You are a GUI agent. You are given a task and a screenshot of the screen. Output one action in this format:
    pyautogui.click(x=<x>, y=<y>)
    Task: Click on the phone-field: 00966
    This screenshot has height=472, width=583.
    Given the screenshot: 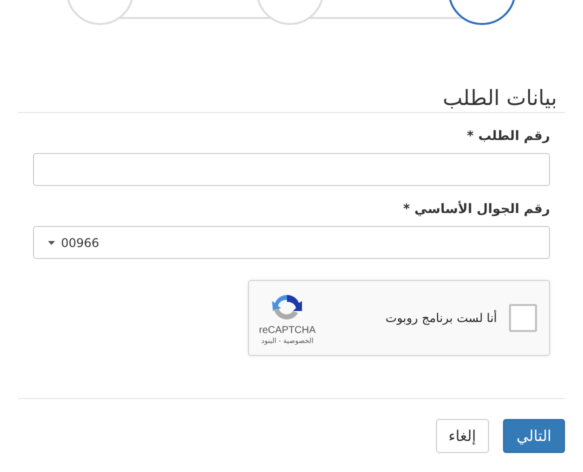 What is the action you would take?
    pyautogui.click(x=291, y=242)
    